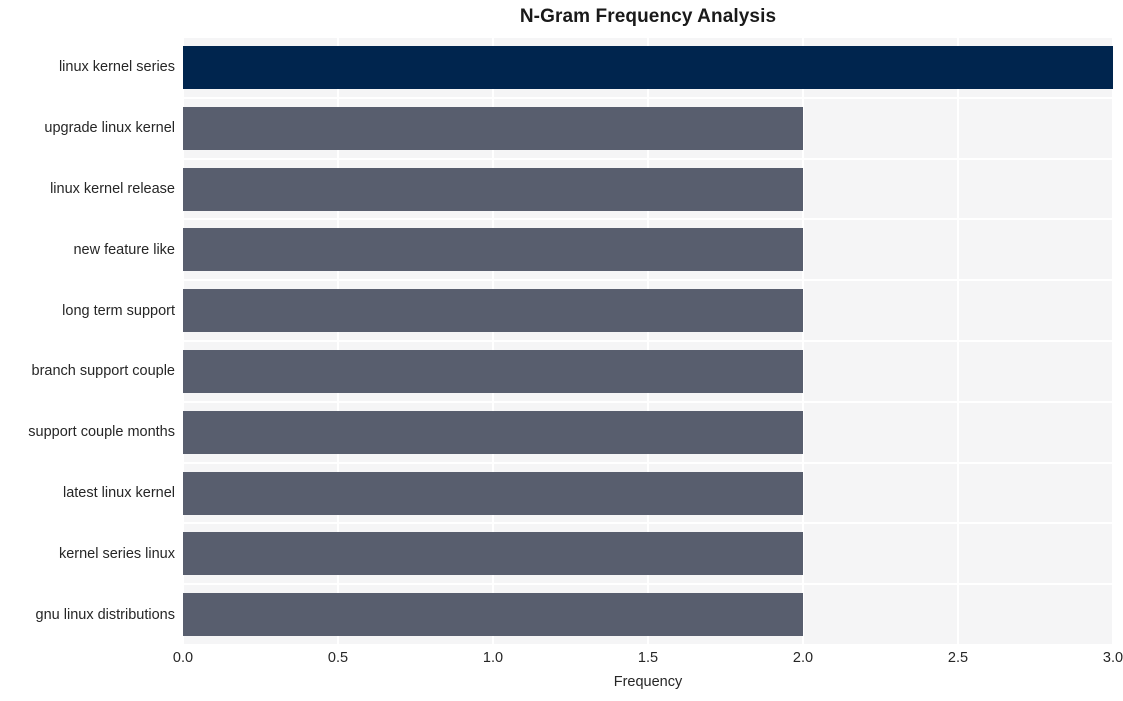 This screenshot has height=701, width=1123. Describe the element at coordinates (105, 614) in the screenshot. I see `y-axis-tick-label: gnu linux distributions` at that location.